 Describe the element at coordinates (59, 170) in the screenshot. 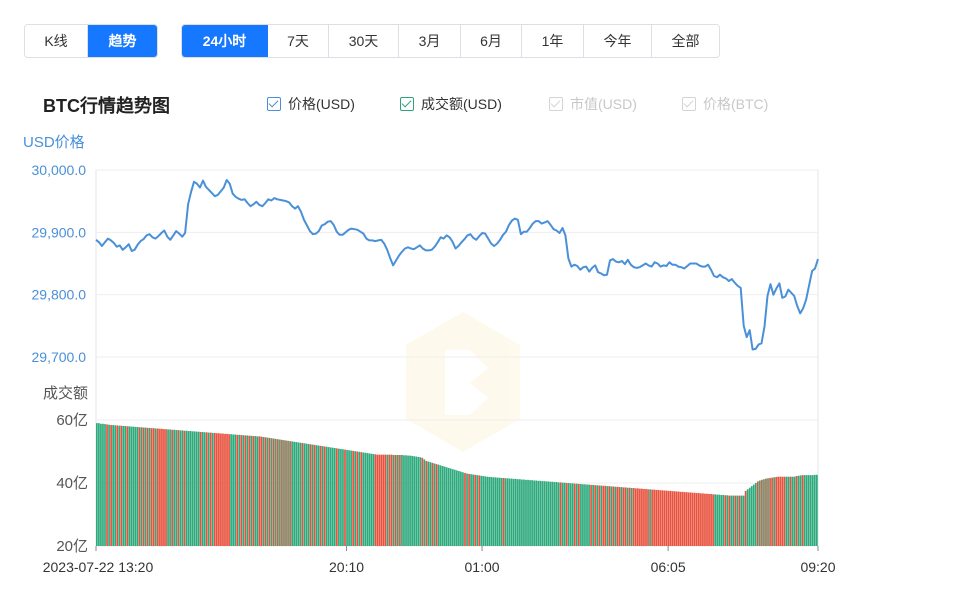

I see `price-tick-label: 30,000.0` at that location.